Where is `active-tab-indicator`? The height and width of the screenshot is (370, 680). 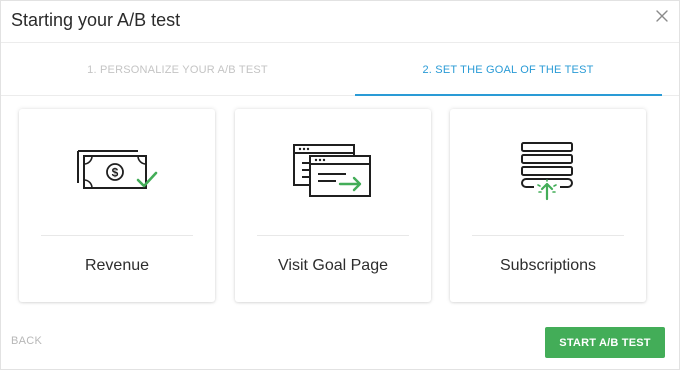 active-tab-indicator is located at coordinates (508, 95).